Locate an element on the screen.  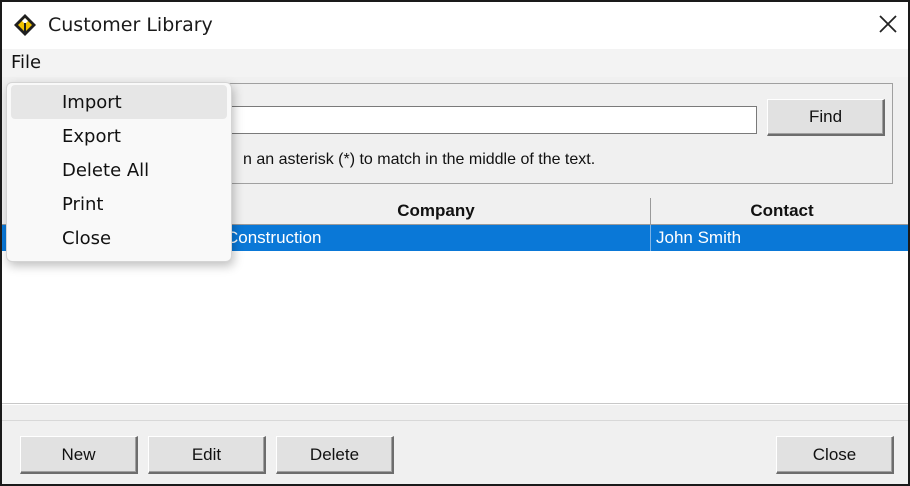
search-input is located at coordinates (493, 120).